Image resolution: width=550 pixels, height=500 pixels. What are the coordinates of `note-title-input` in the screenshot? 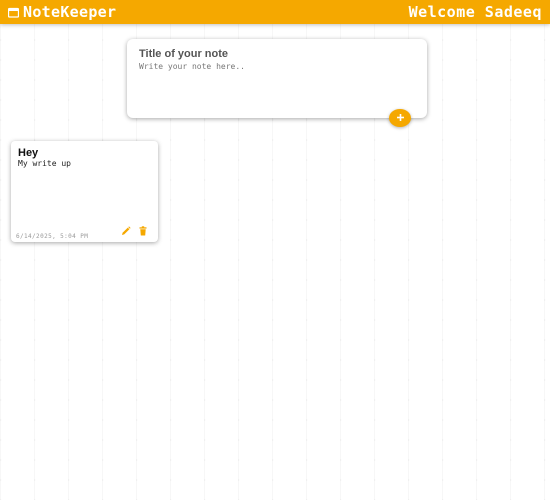 It's located at (274, 54).